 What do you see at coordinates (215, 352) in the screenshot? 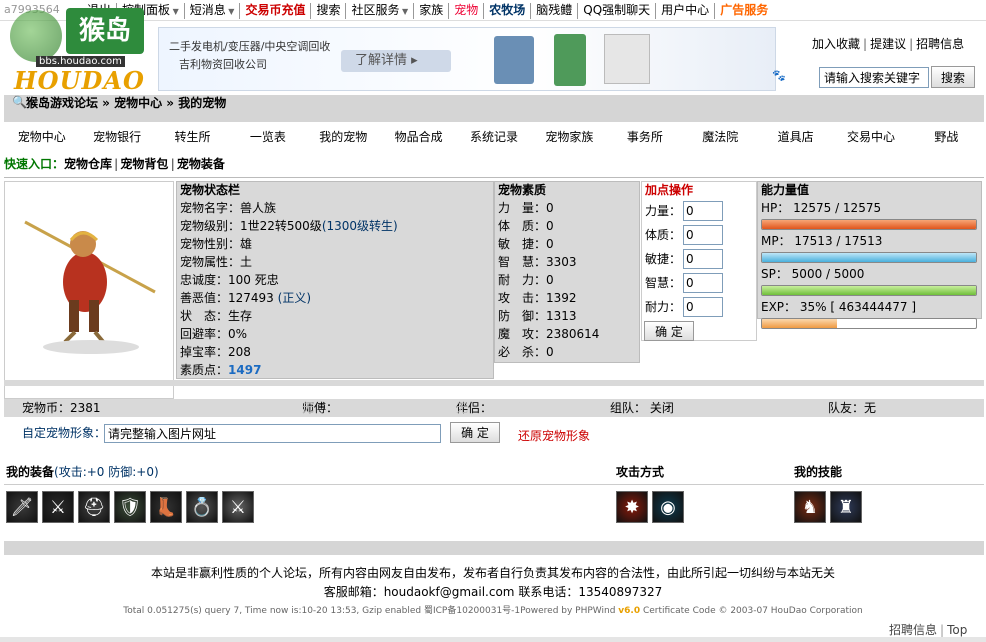
I see `pet-drop-rate: 掉宝率：208` at bounding box center [215, 352].